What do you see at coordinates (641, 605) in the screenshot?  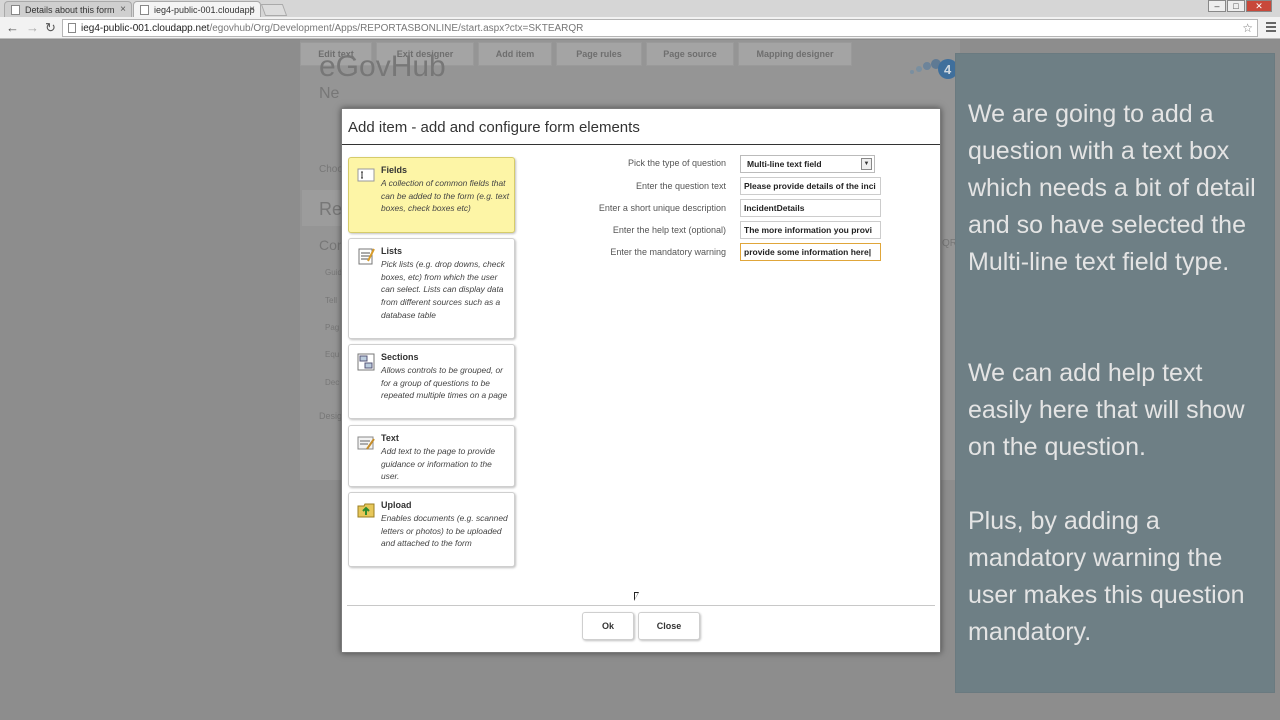 I see `dialog-footer-divider` at bounding box center [641, 605].